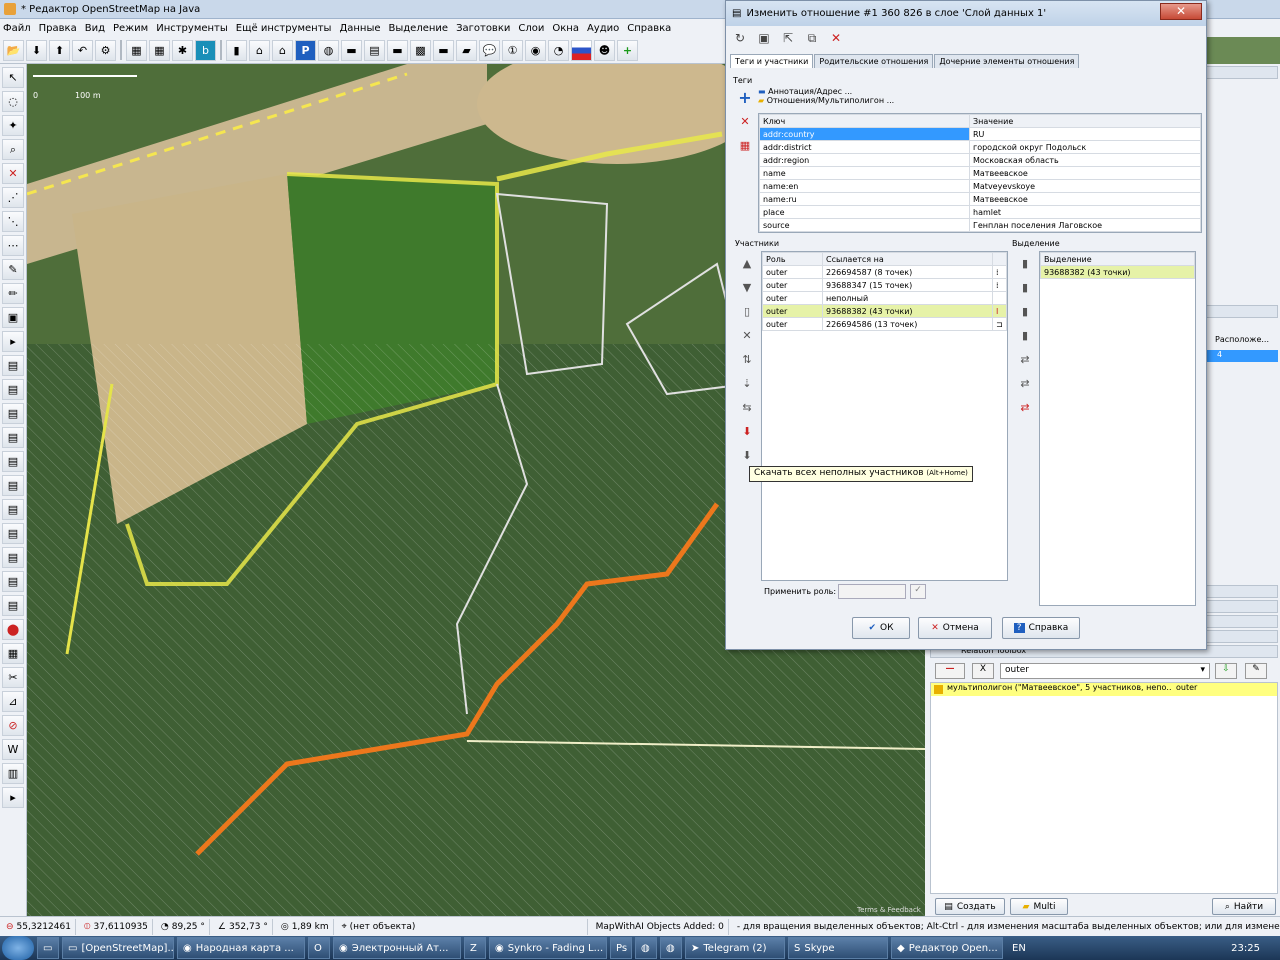 This screenshot has width=1280, height=960. What do you see at coordinates (864, 186) in the screenshot?
I see `tag-key-cell: name:en` at bounding box center [864, 186].